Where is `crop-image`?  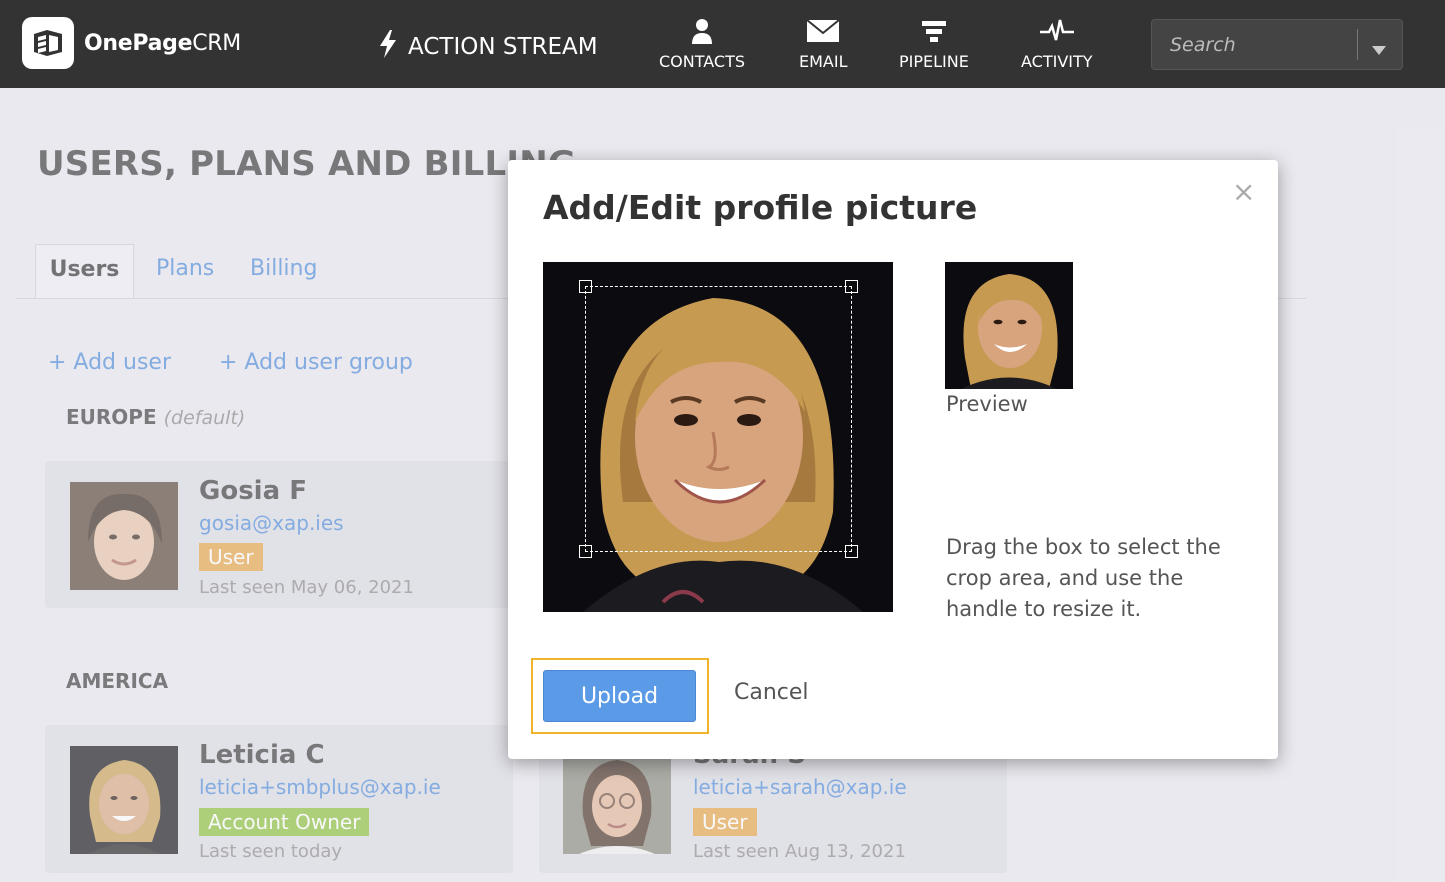
crop-image is located at coordinates (718, 437).